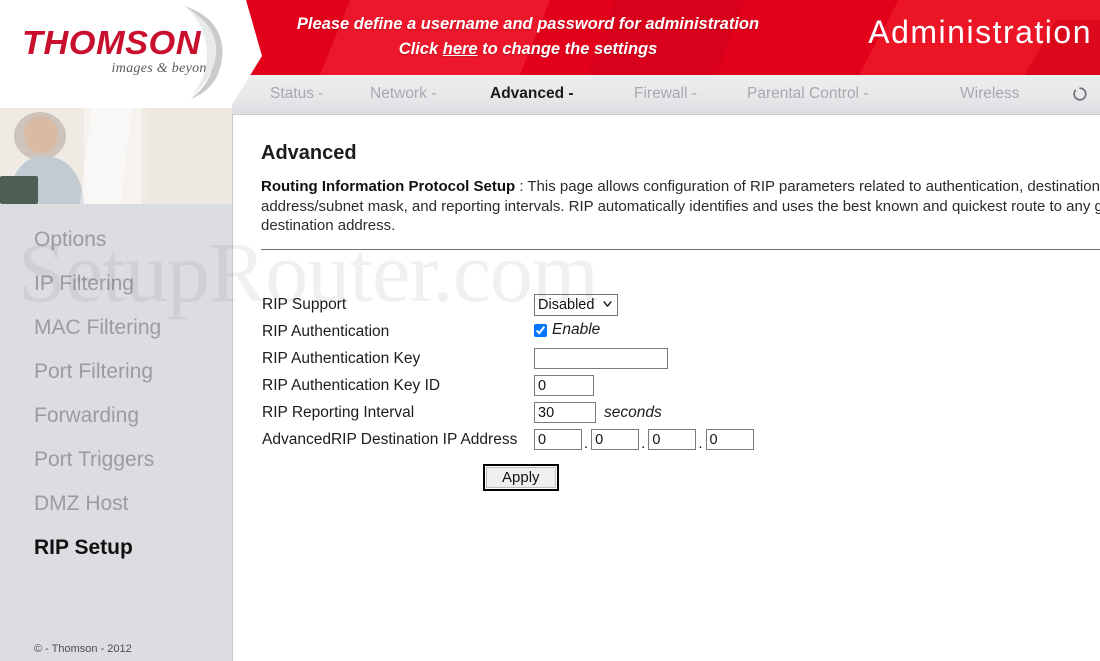 The height and width of the screenshot is (661, 1100). What do you see at coordinates (338, 412) in the screenshot?
I see `label-rip-reporting-interval: RIP Reporting Interval` at bounding box center [338, 412].